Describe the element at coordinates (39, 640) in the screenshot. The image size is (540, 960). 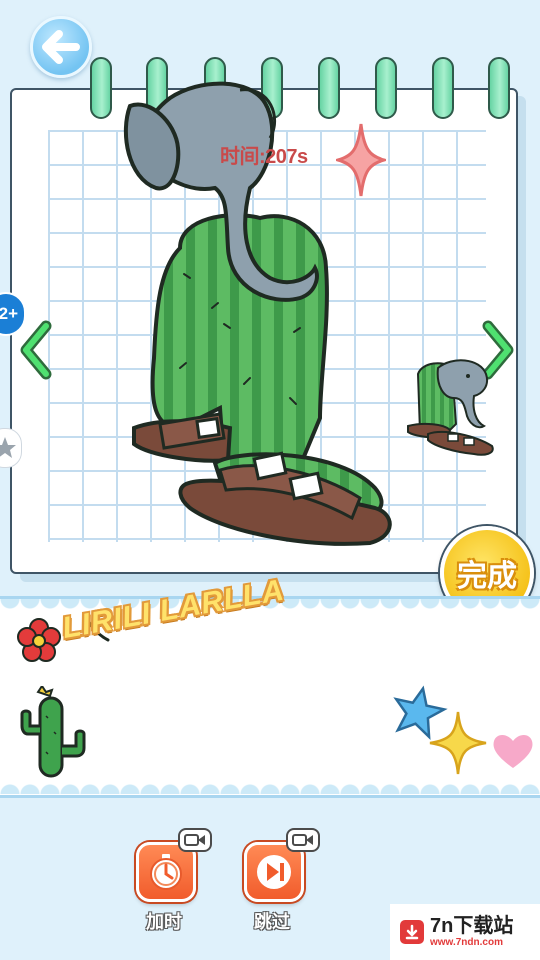
I see `flower-icon` at that location.